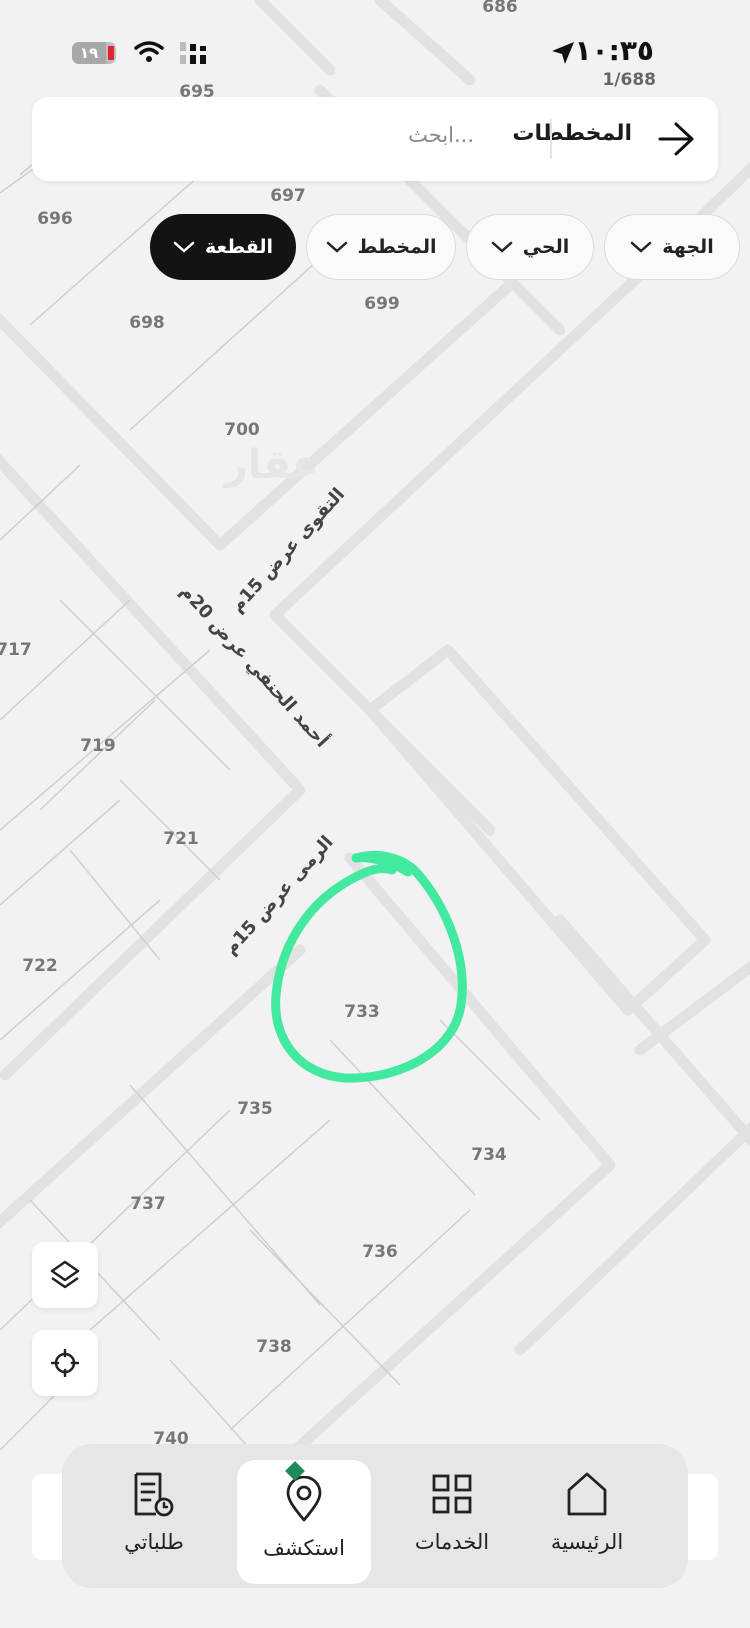 This screenshot has height=1628, width=750. I want to click on plot-label: 735, so click(255, 1109).